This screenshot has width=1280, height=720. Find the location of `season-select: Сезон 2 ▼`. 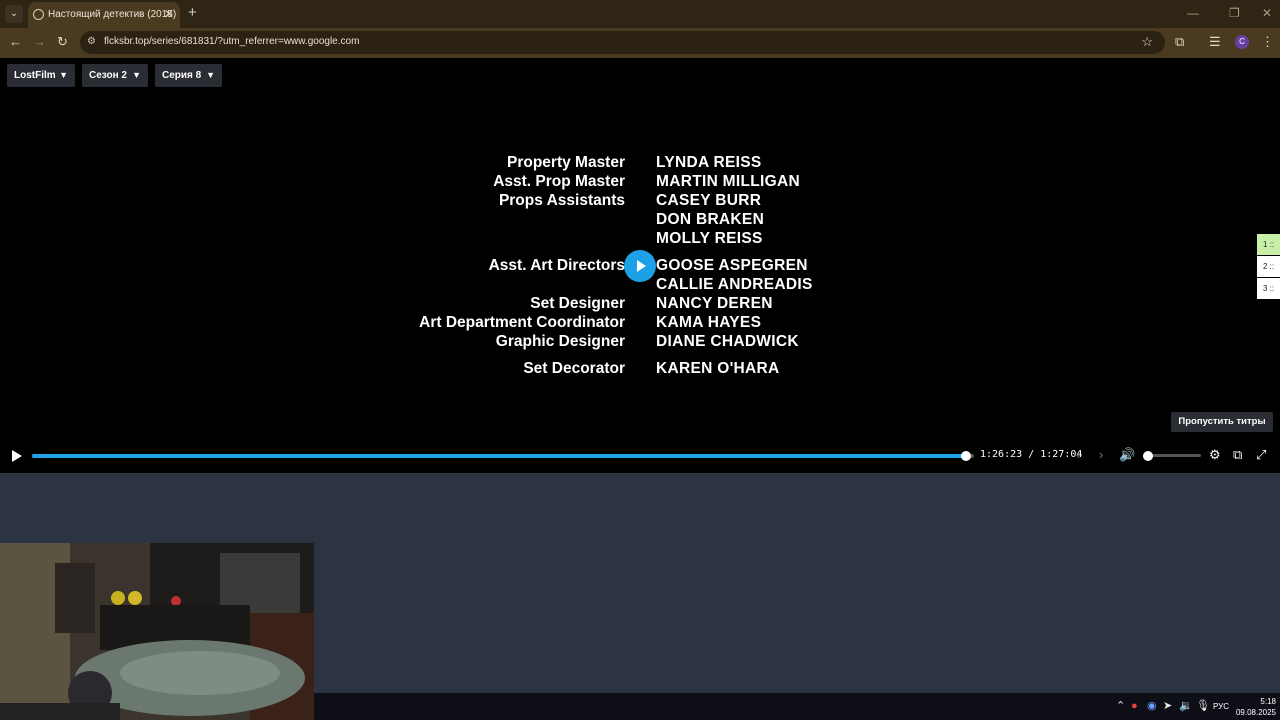

season-select: Сезон 2 ▼ is located at coordinates (115, 75).